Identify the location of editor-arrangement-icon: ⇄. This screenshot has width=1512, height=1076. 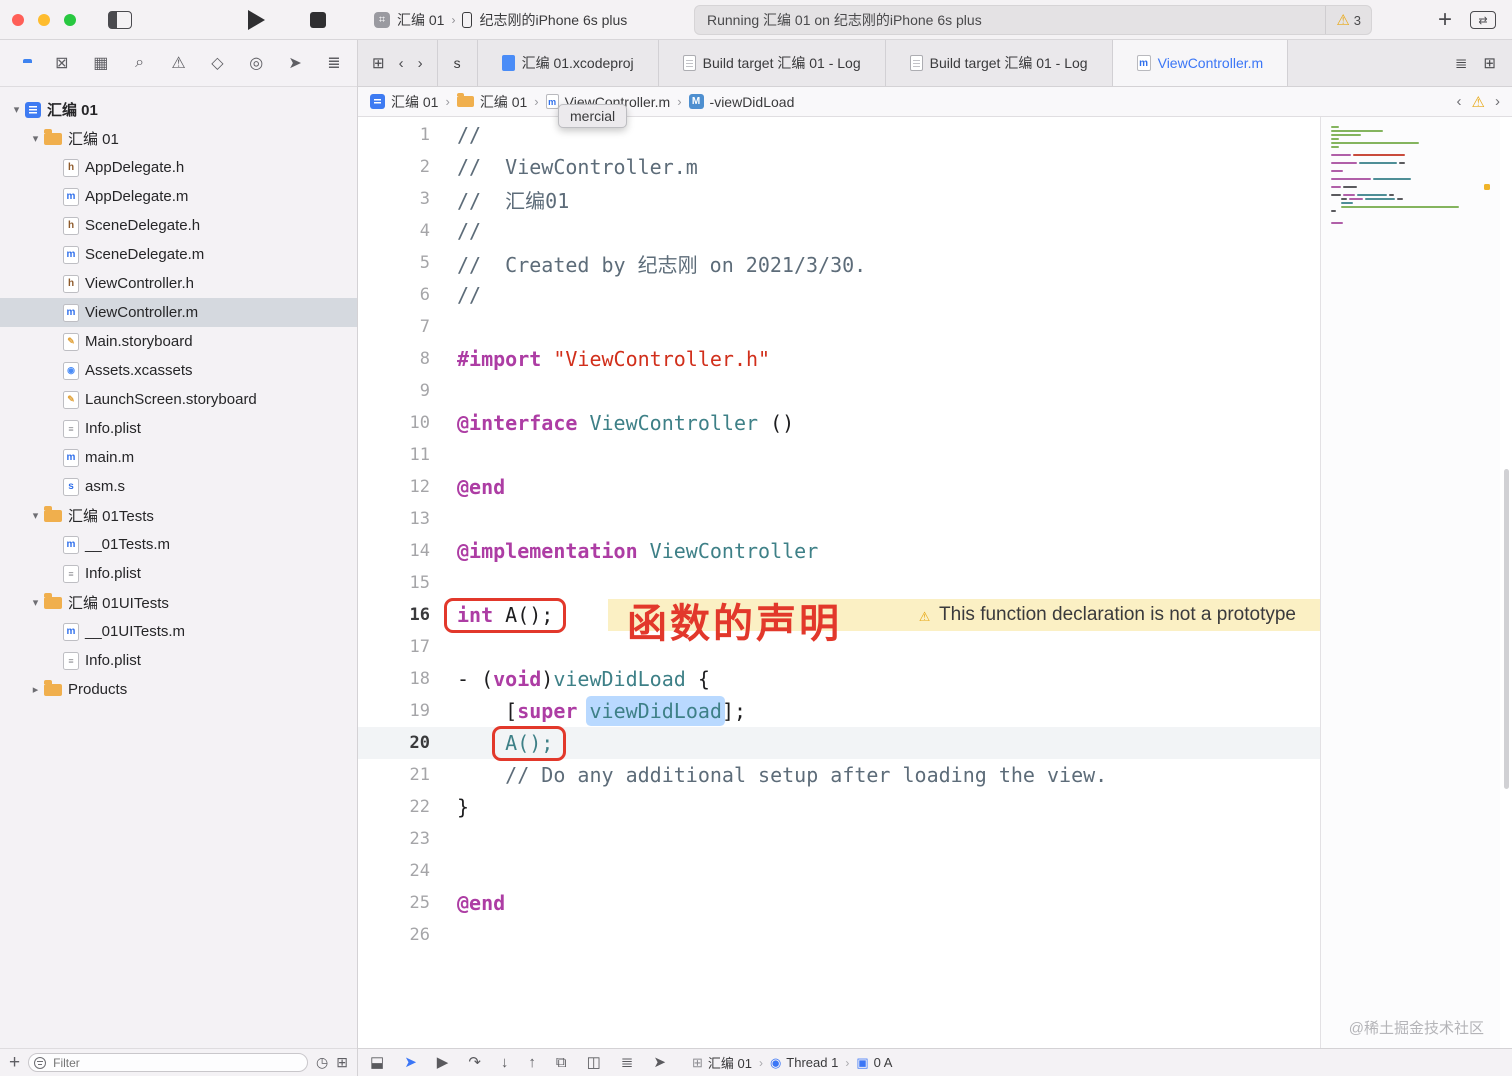
(1483, 20).